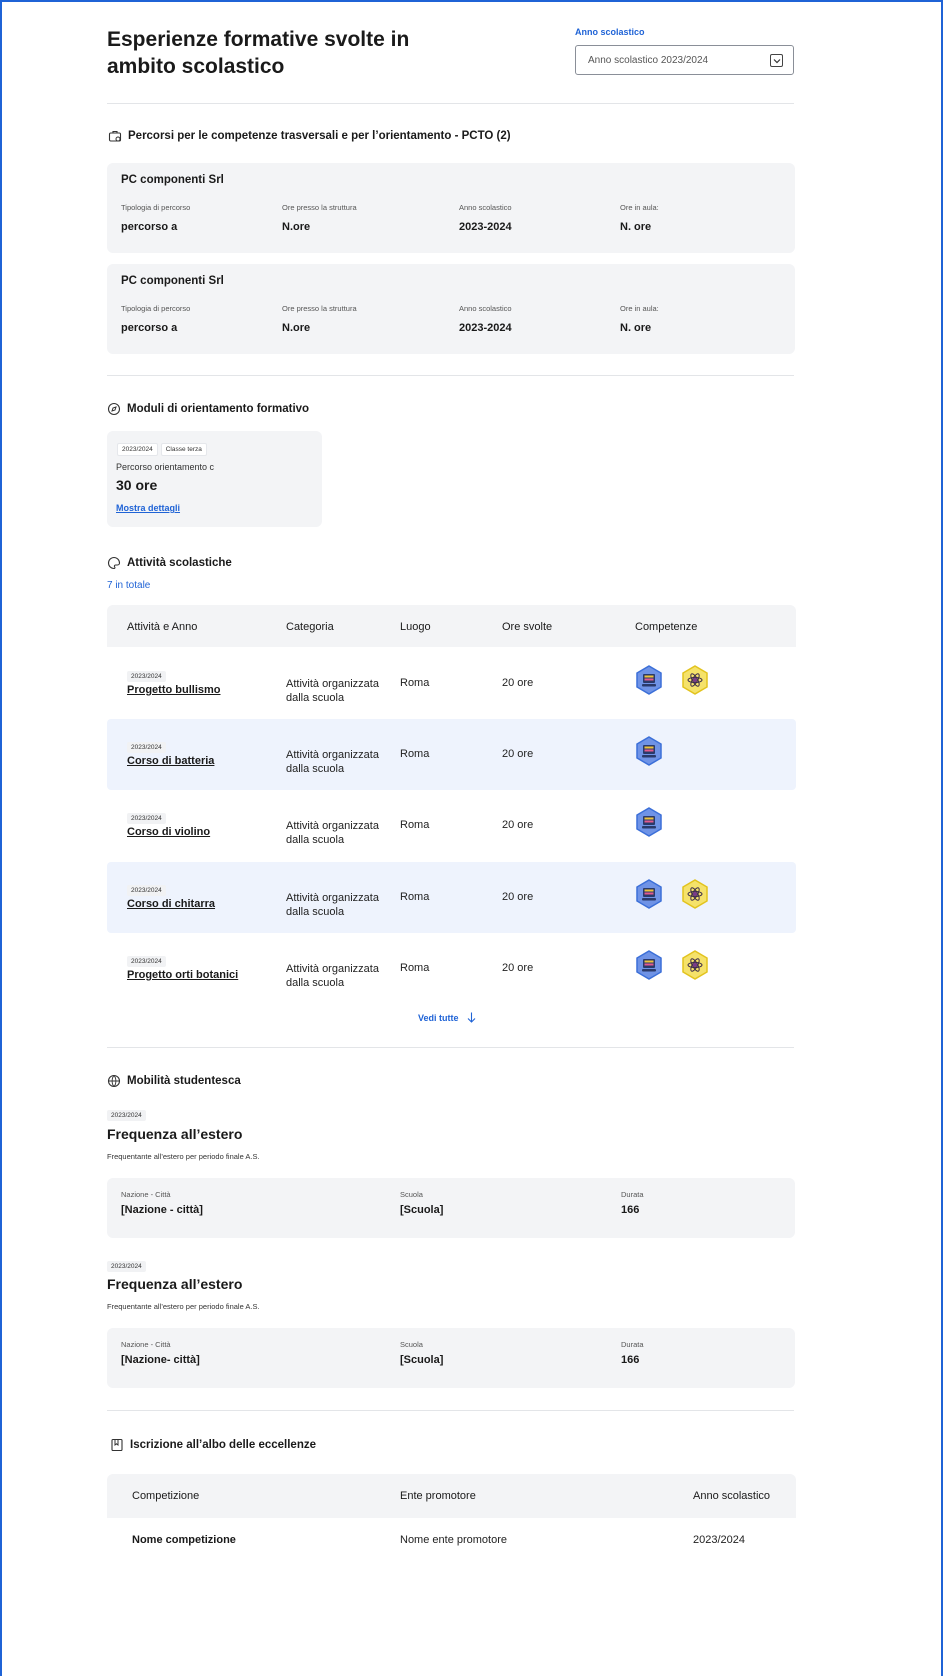 The image size is (943, 1676). I want to click on activity-name-link: Corso di chitarra, so click(171, 904).